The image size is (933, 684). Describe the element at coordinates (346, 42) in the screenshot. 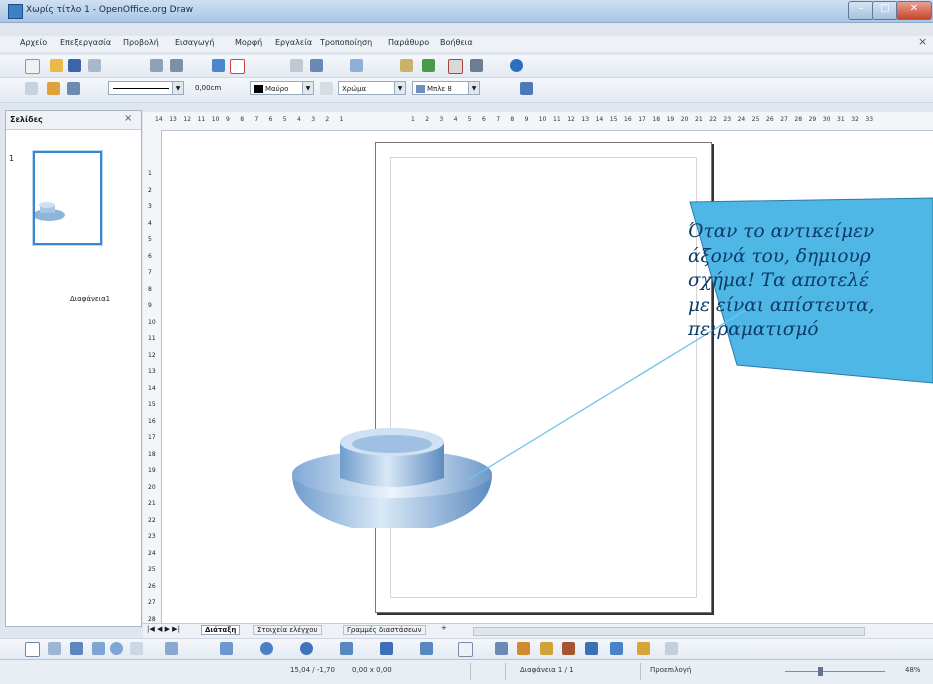

I see `menu-modify: Τροποποίηση` at that location.